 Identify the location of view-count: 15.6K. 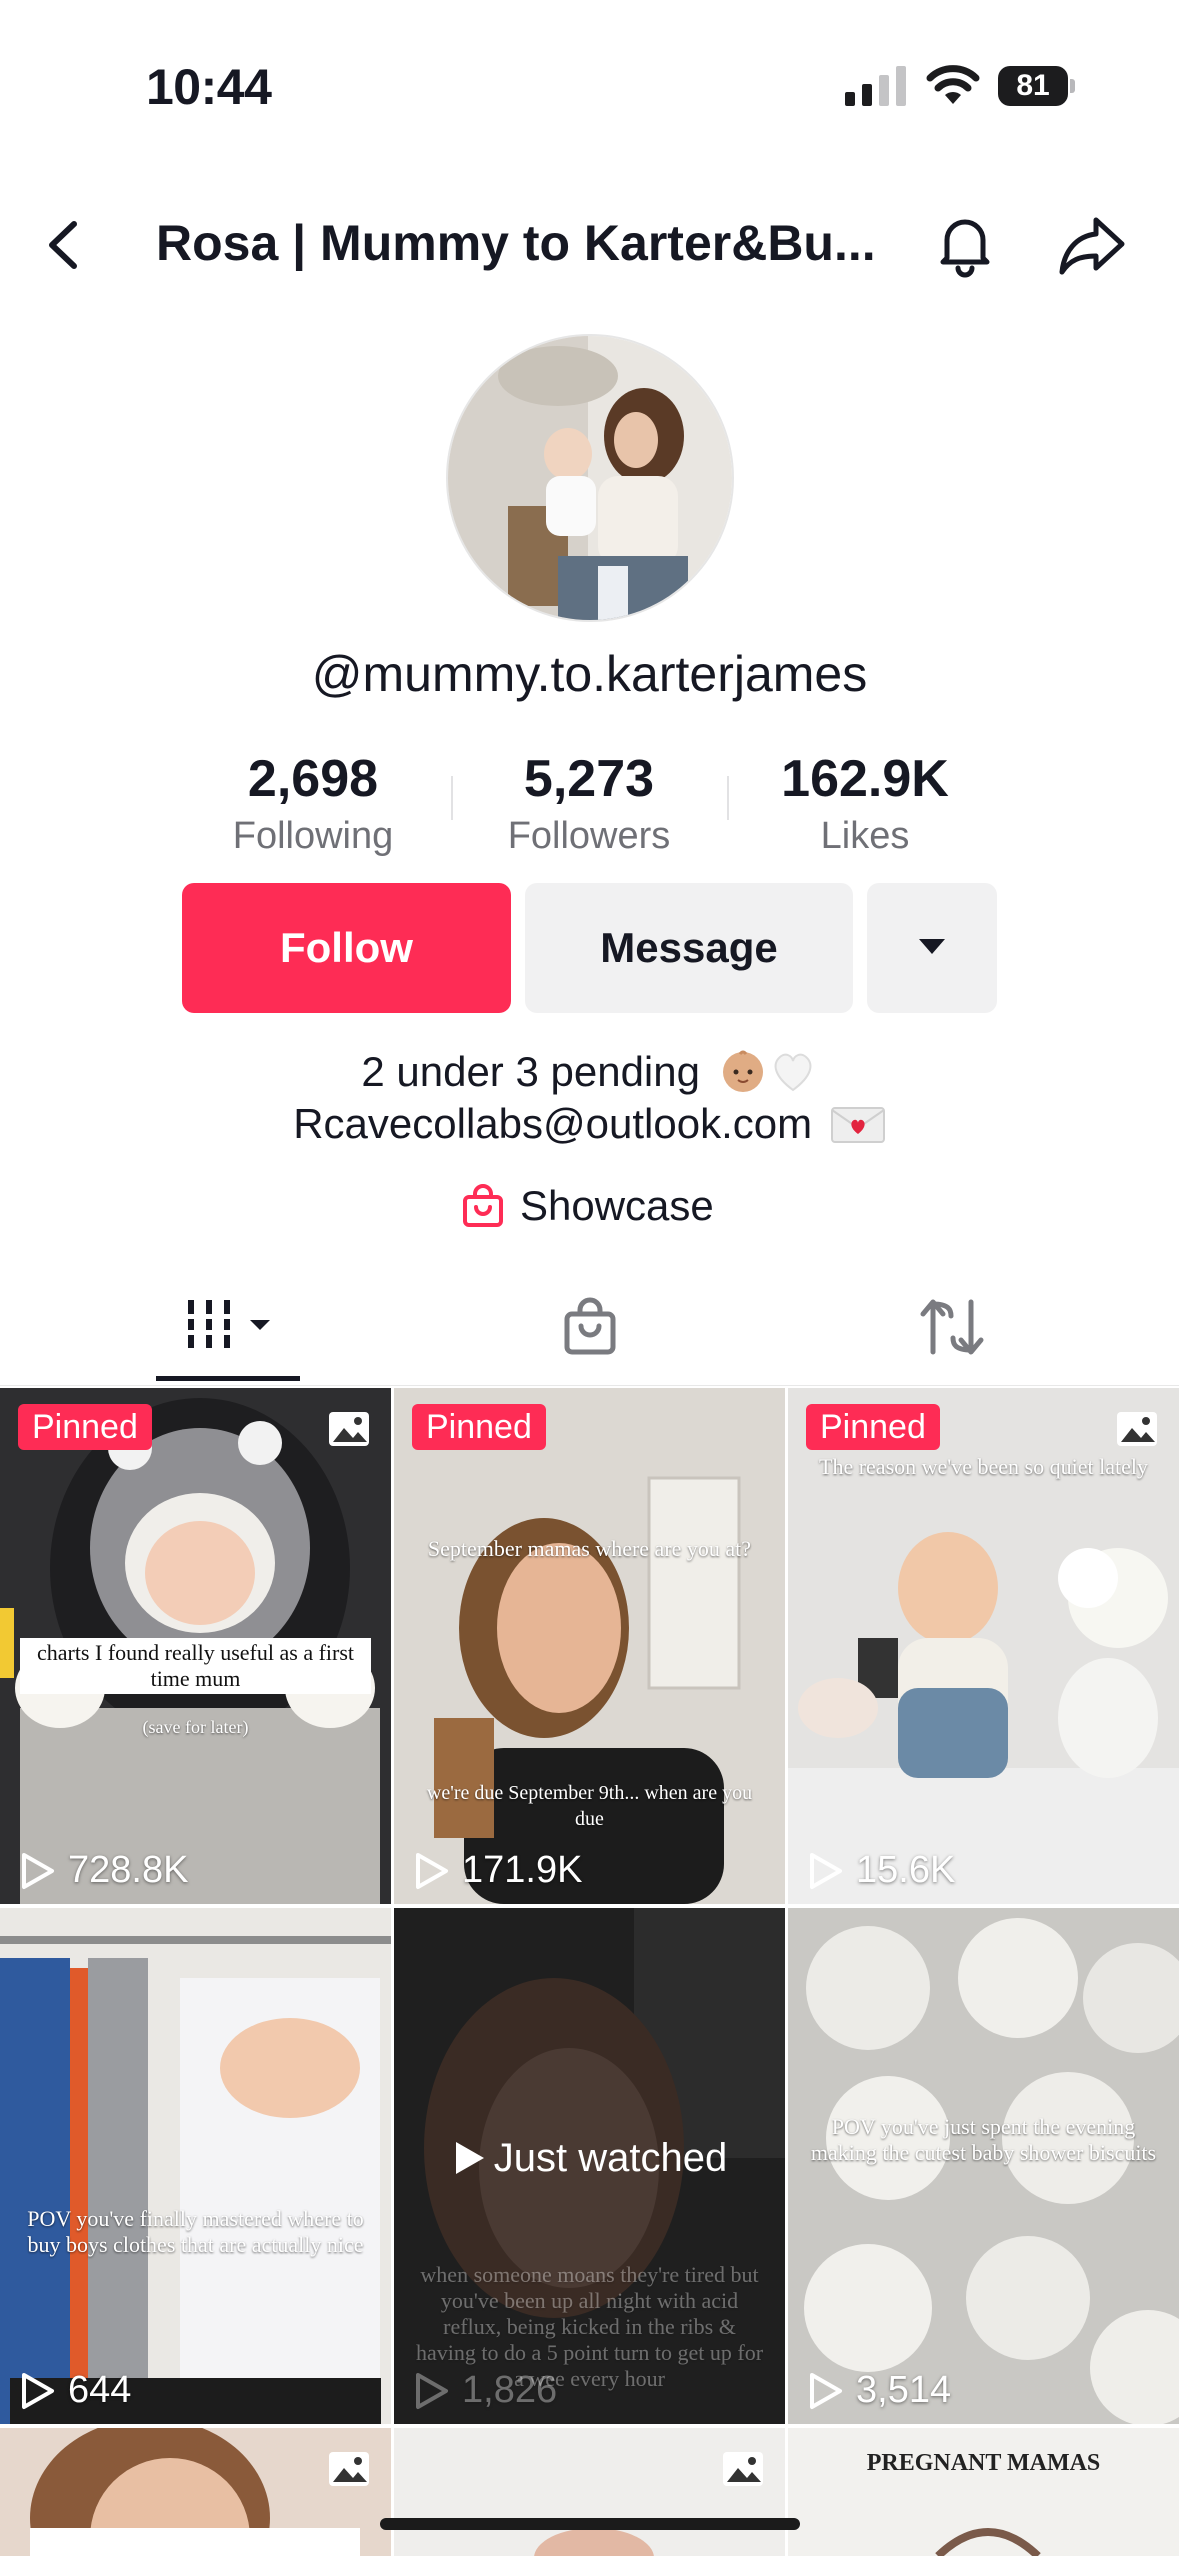
(880, 1870).